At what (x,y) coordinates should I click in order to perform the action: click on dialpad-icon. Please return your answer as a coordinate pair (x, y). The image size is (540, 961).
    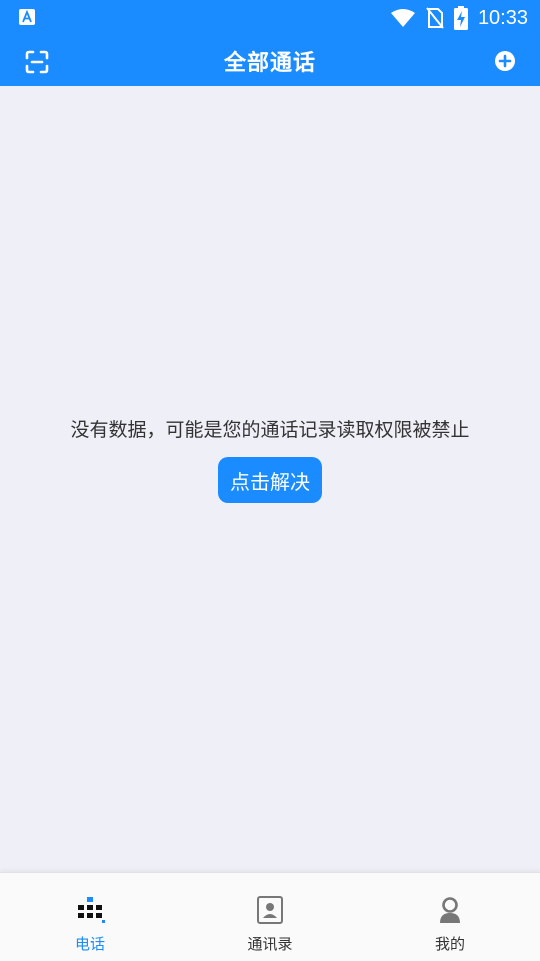
    Looking at the image, I should click on (91, 910).